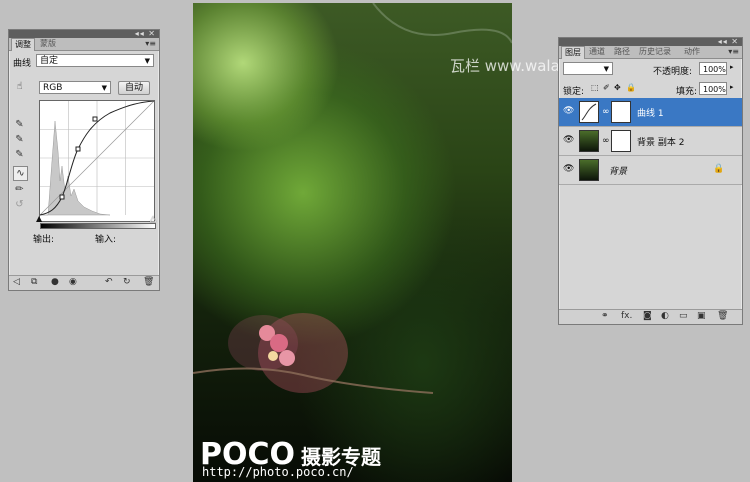  I want to click on black-eyedropper-icon: ✎, so click(19, 124).